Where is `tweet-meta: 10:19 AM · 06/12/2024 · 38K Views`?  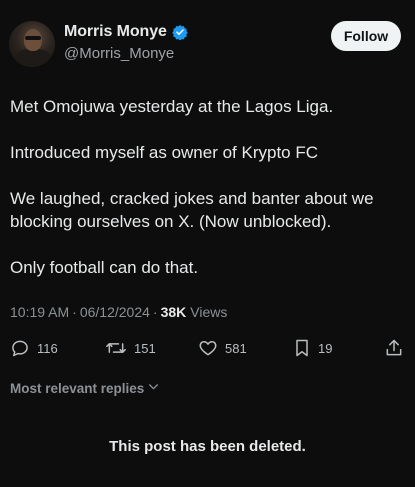
tweet-meta: 10:19 AM · 06/12/2024 · 38K Views is located at coordinates (118, 312).